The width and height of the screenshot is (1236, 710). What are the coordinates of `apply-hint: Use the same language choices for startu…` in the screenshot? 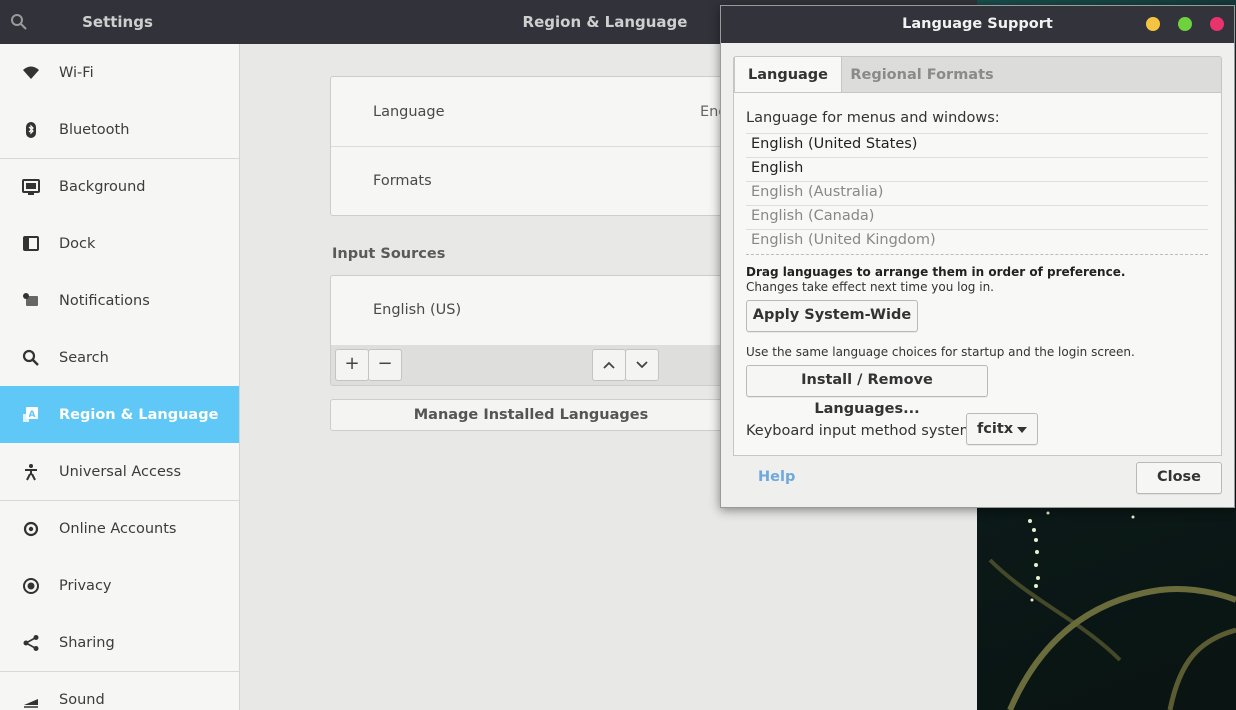 It's located at (940, 352).